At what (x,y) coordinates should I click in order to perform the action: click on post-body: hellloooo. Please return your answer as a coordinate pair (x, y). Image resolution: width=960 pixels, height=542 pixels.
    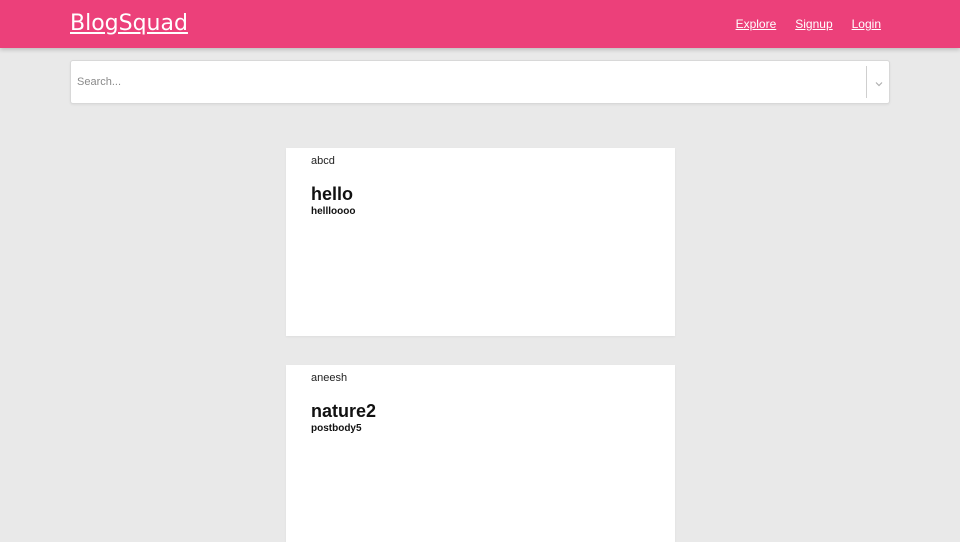
    Looking at the image, I should click on (333, 211).